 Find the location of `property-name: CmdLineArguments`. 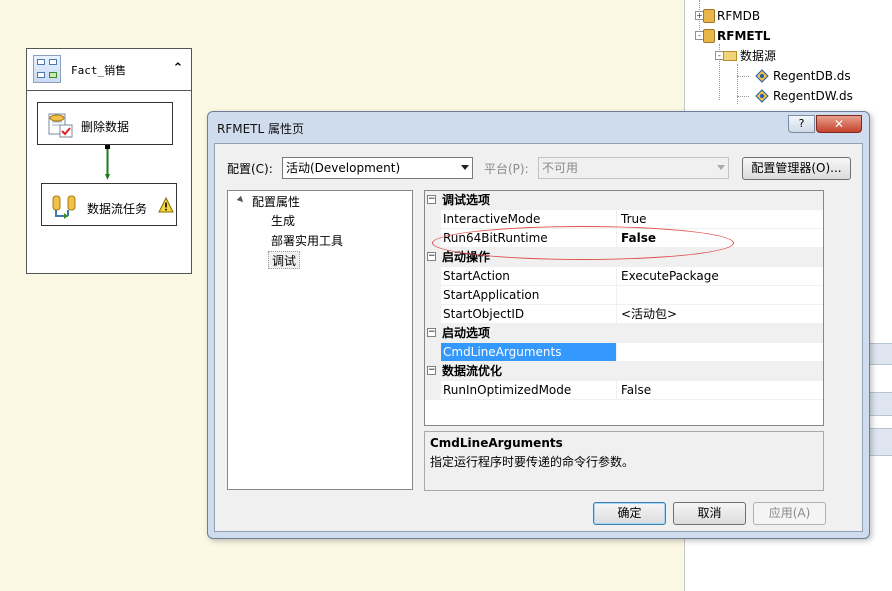

property-name: CmdLineArguments is located at coordinates (528, 352).